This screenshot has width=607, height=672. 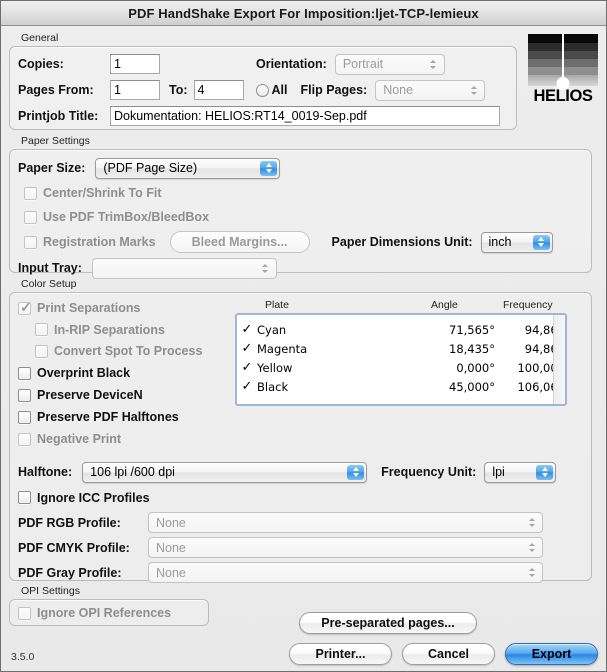 What do you see at coordinates (334, 90) in the screenshot?
I see `flip-pages-label: Flip Pages:` at bounding box center [334, 90].